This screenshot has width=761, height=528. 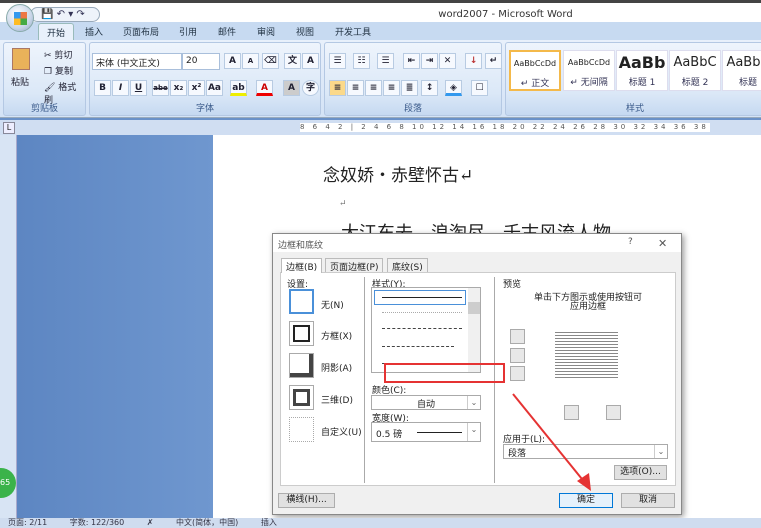 I want to click on setting-shadow: 阴影(A), so click(x=336, y=367).